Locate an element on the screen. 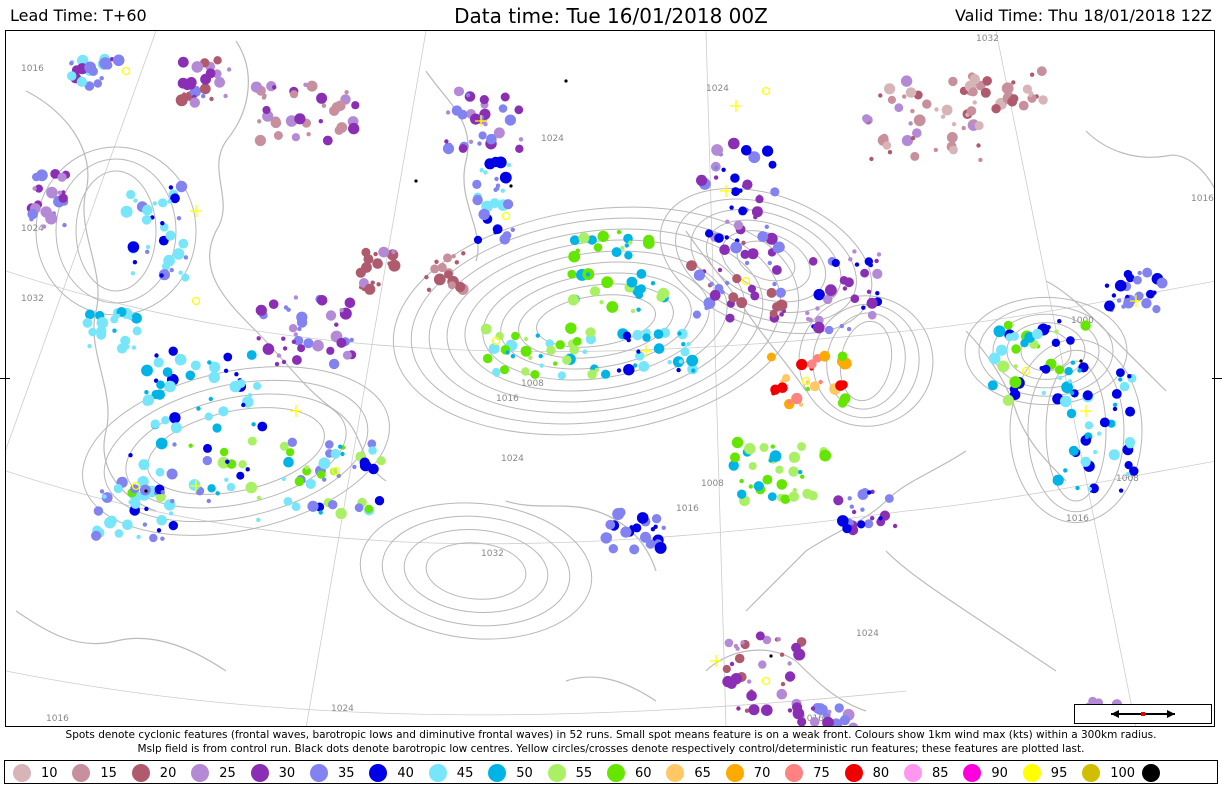 This screenshot has height=787, width=1222. legend-item: 10 is located at coordinates (41, 773).